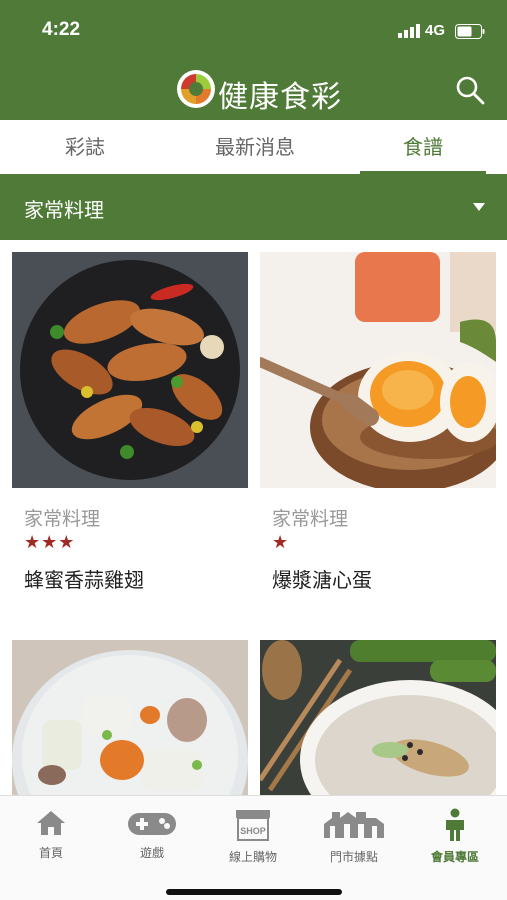 The height and width of the screenshot is (900, 507). I want to click on search-icon, so click(470, 90).